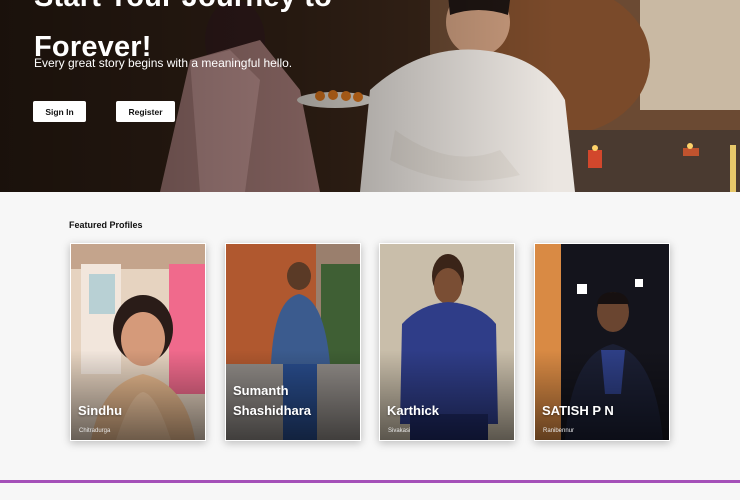  I want to click on footer-divider, so click(370, 481).